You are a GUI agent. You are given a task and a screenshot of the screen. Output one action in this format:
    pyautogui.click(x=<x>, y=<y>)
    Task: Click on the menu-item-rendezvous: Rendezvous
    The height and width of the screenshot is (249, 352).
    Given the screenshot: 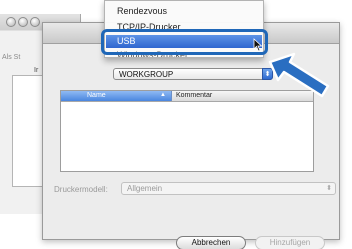 What is the action you would take?
    pyautogui.click(x=142, y=11)
    